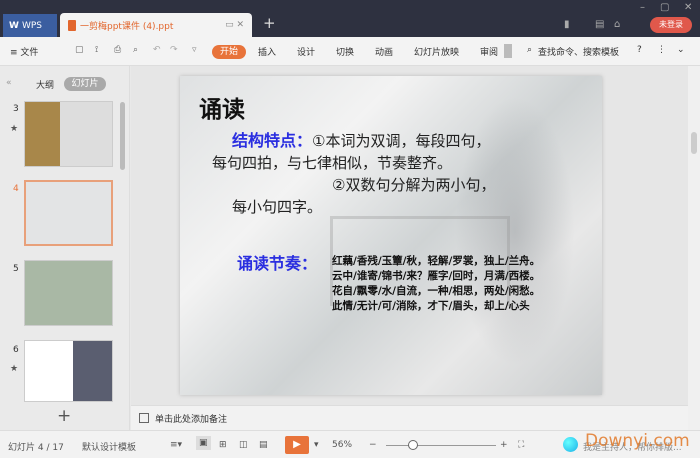  Describe the element at coordinates (570, 444) in the screenshot. I see `assistant-orb-icon` at that location.